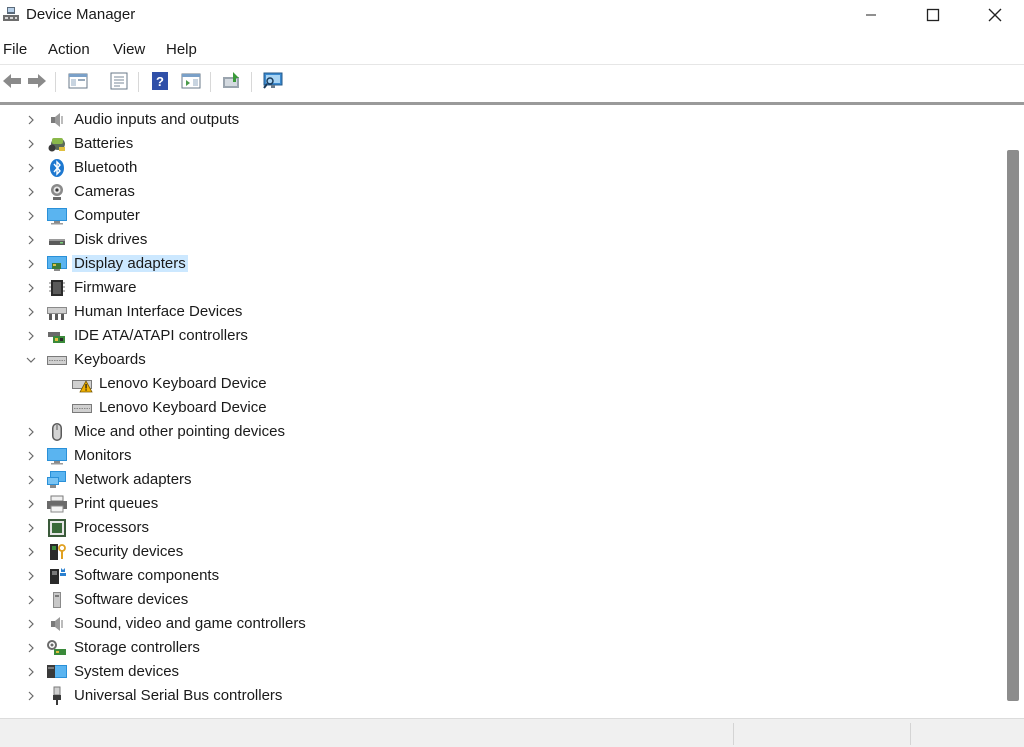 The image size is (1024, 747). What do you see at coordinates (500, 192) in the screenshot?
I see `tree-item-cameras: Cameras` at bounding box center [500, 192].